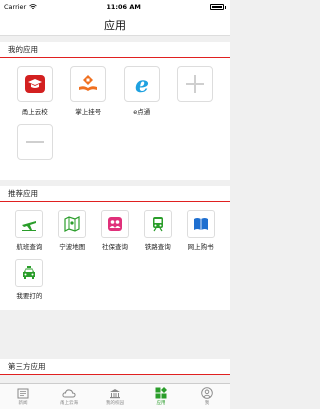  Describe the element at coordinates (115, 194) in the screenshot. I see `recommended-header: 推荐应用` at that location.